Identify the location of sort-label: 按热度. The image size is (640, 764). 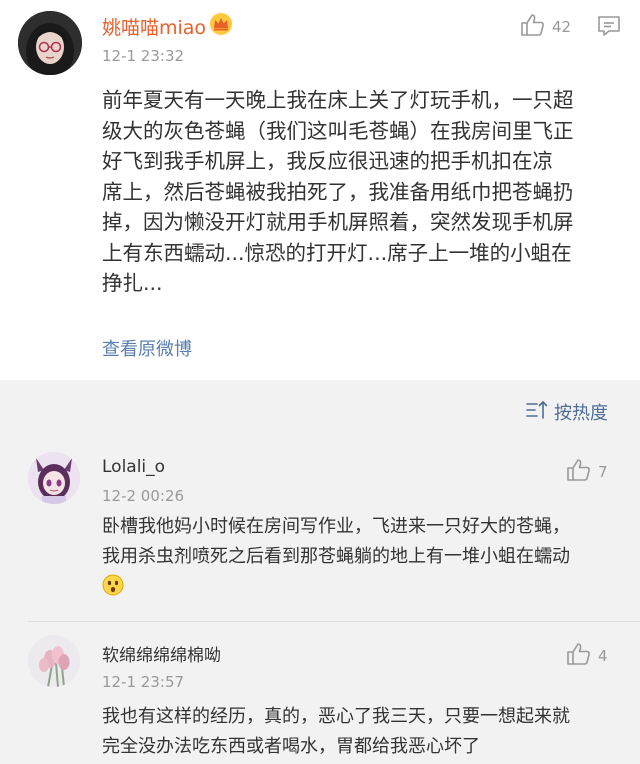
(581, 413).